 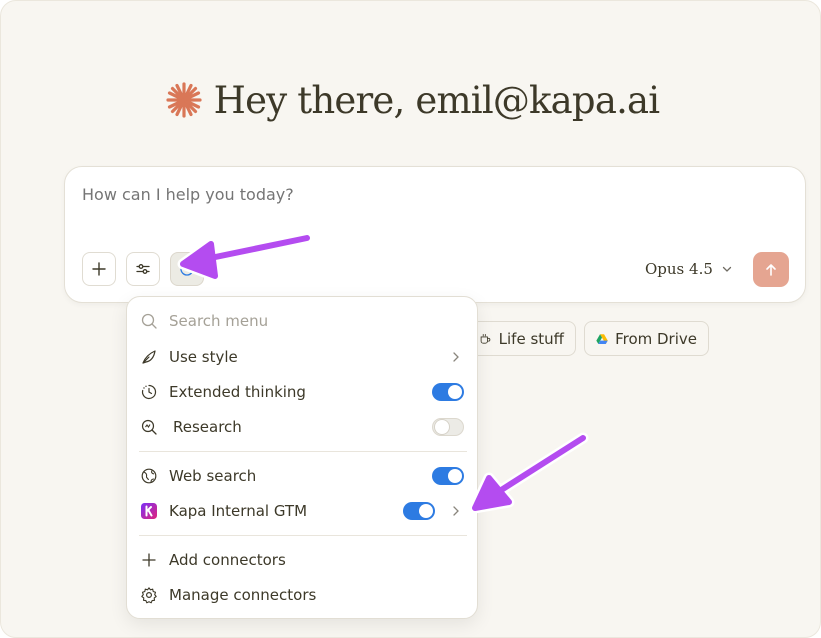 What do you see at coordinates (227, 560) in the screenshot?
I see `menu-item-label: Add connectors` at bounding box center [227, 560].